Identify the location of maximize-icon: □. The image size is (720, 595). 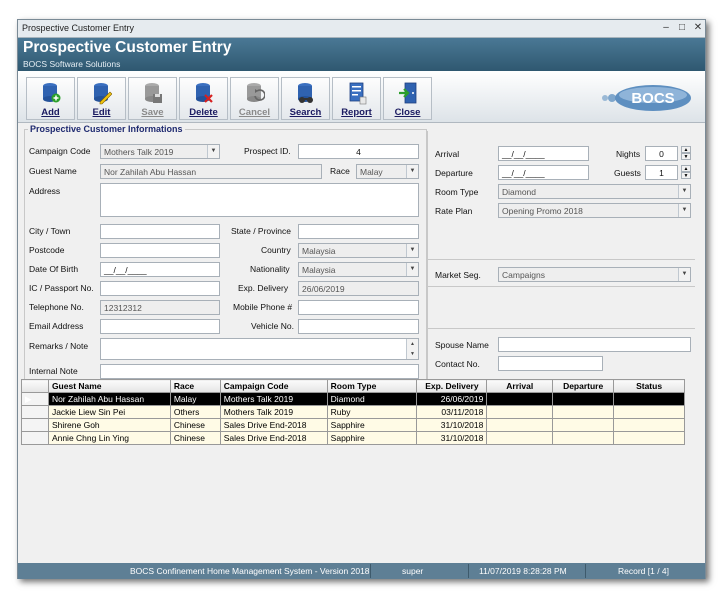
(682, 28).